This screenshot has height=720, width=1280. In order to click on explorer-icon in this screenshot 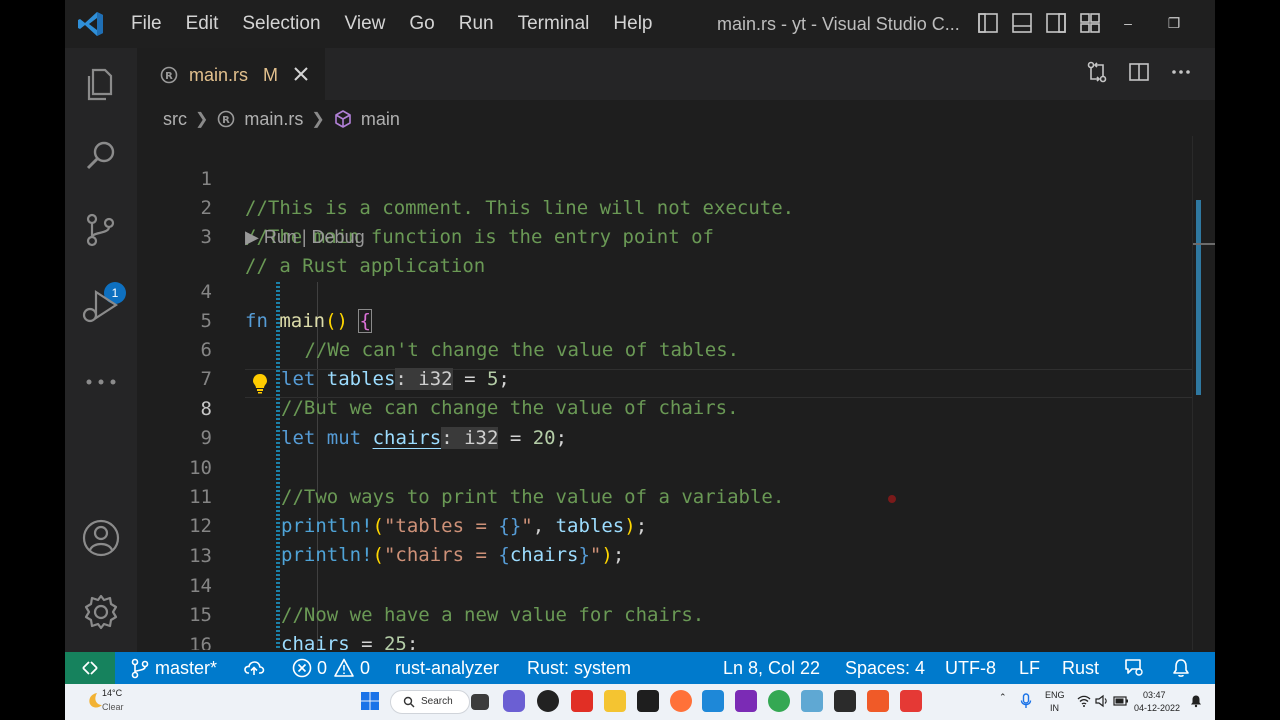, I will do `click(101, 84)`.